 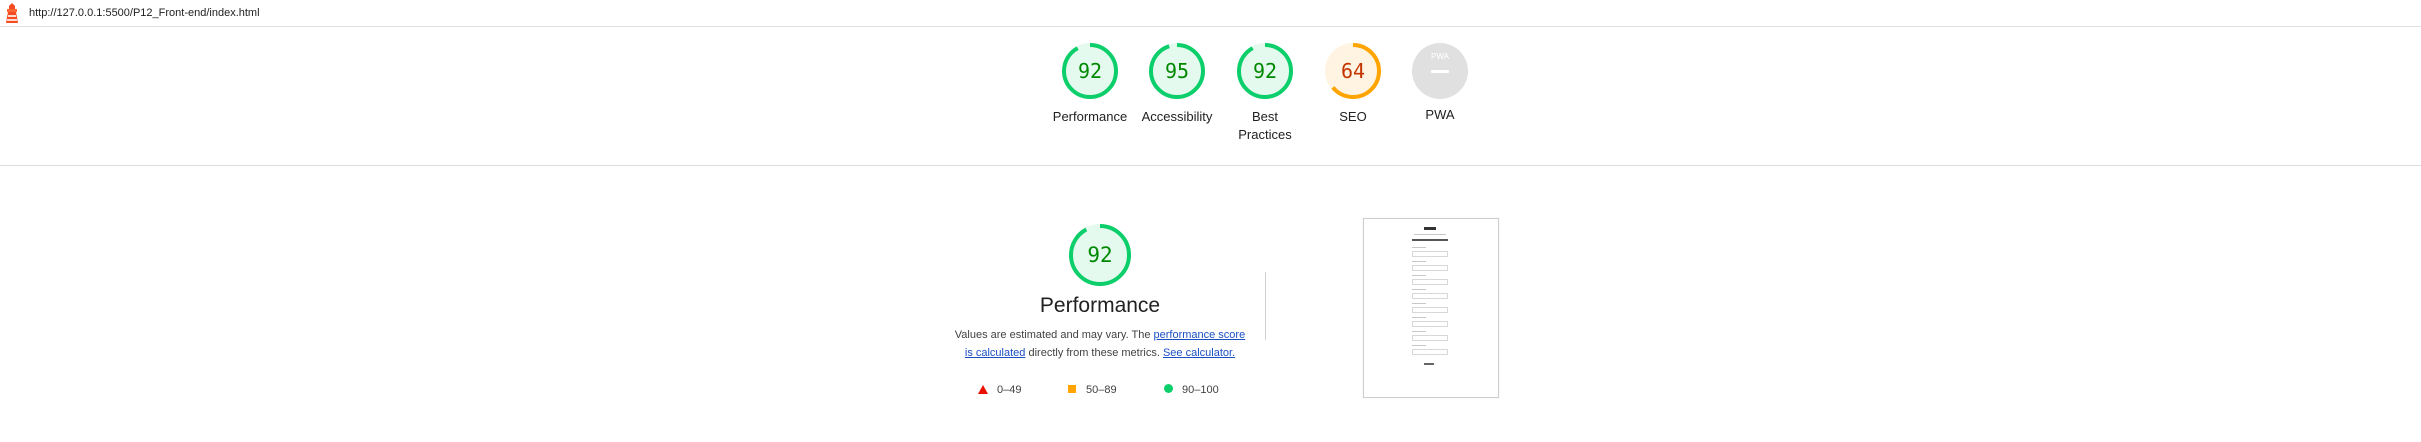 What do you see at coordinates (1353, 83) in the screenshot?
I see `gauge-seo: 64 SEO` at bounding box center [1353, 83].